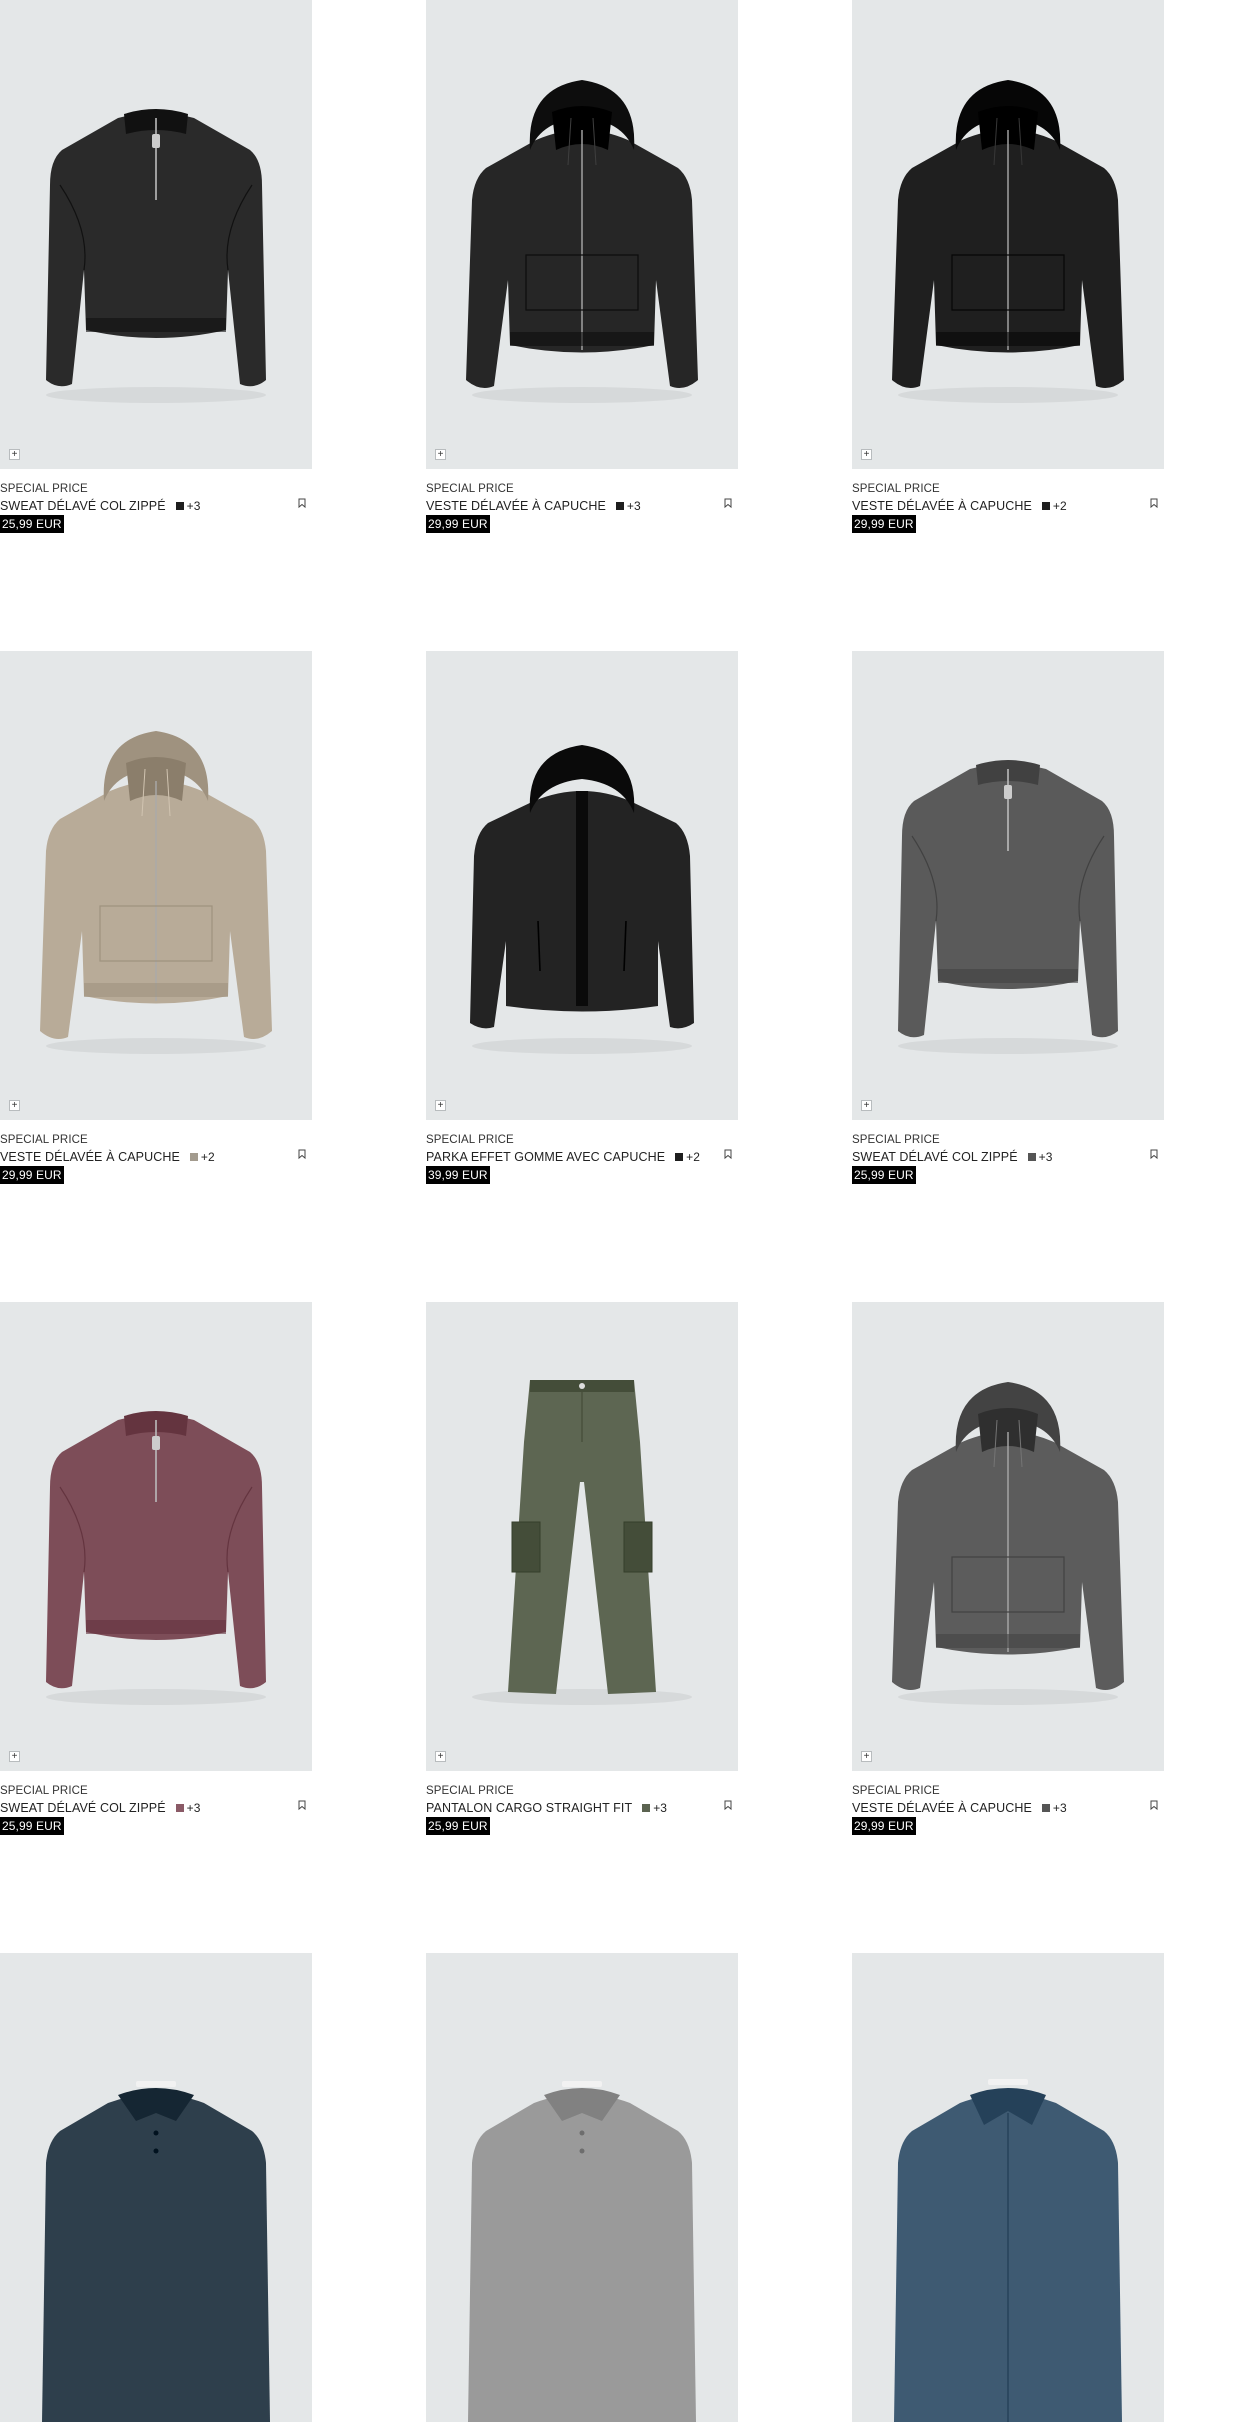  I want to click on product-name-row: VESTE DÉLAVÉE À CAPUCHE +3, so click(582, 505).